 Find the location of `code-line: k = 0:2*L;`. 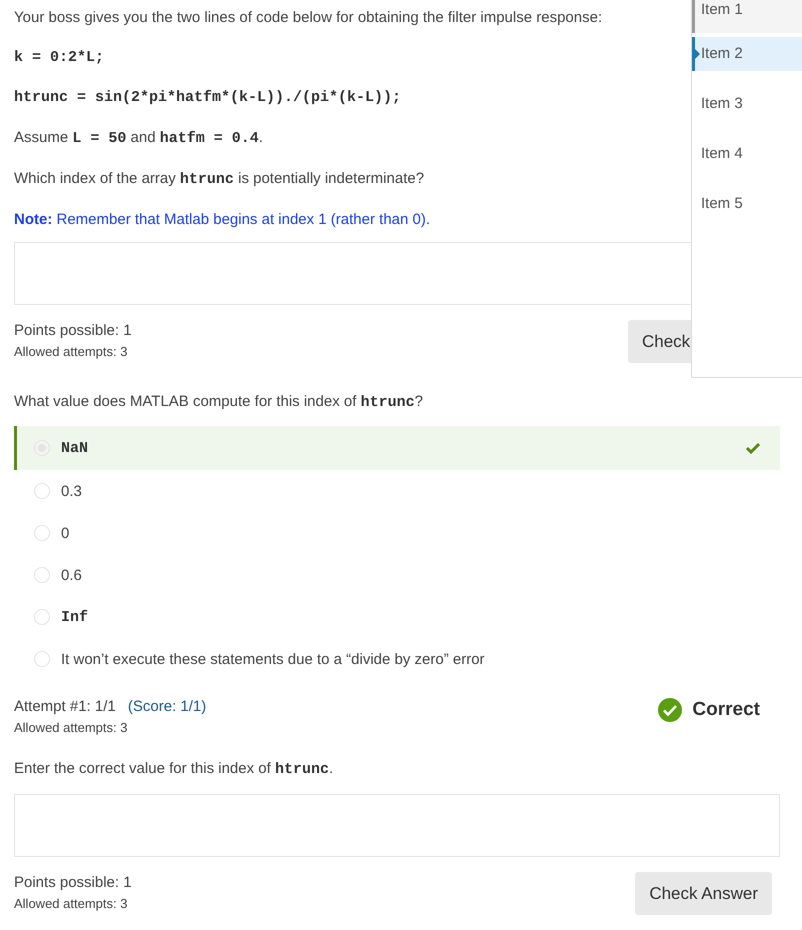

code-line: k = 0:2*L; is located at coordinates (59, 58).